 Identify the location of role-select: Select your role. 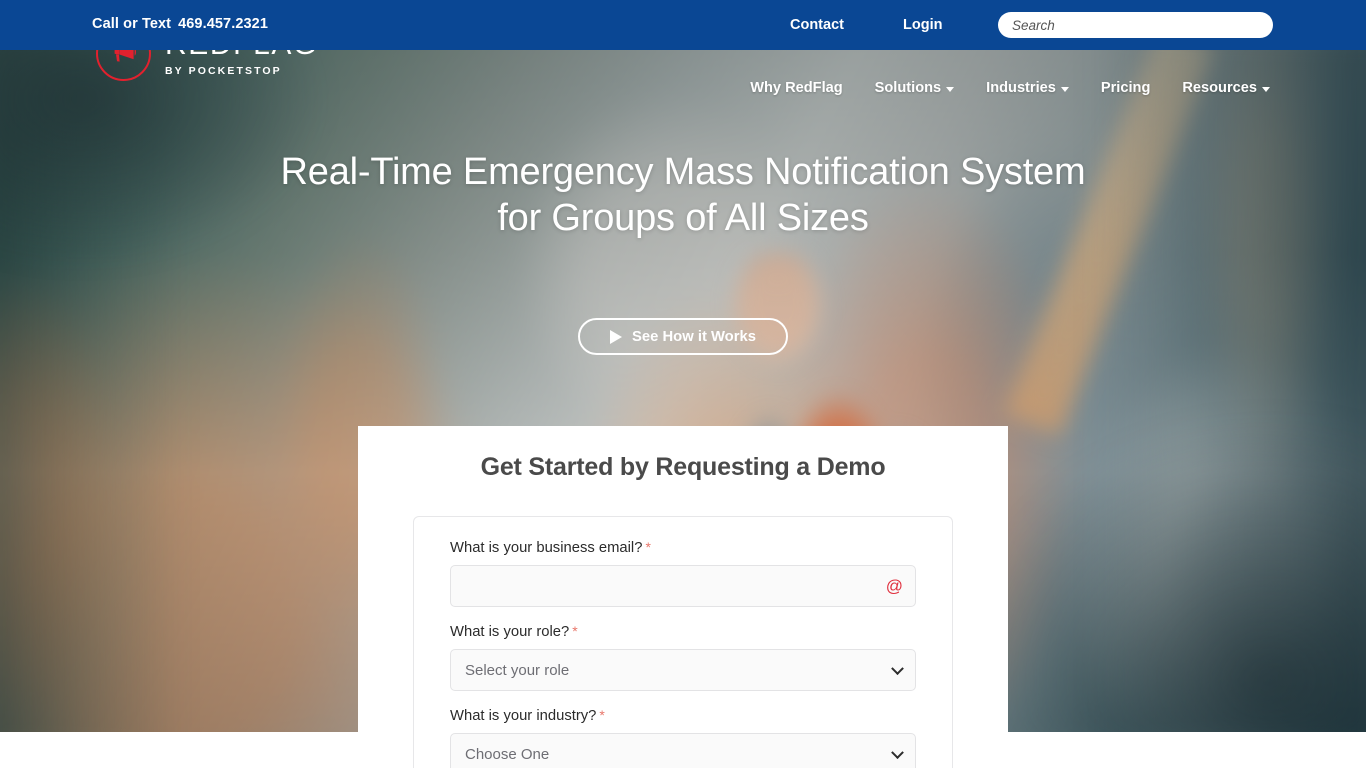
(683, 670).